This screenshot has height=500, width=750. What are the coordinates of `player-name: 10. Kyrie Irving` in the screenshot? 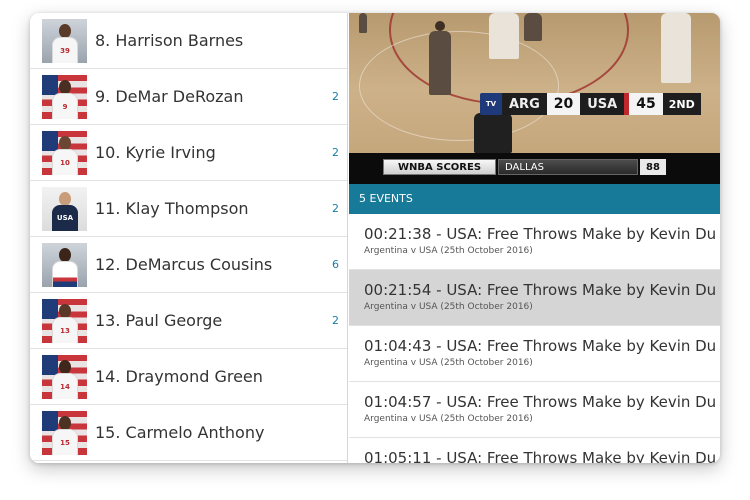 It's located at (155, 152).